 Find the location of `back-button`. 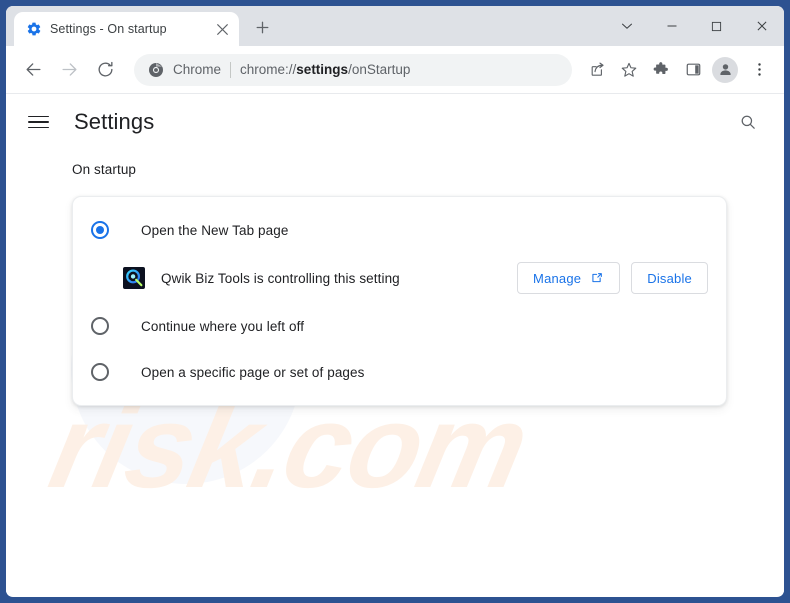

back-button is located at coordinates (33, 70).